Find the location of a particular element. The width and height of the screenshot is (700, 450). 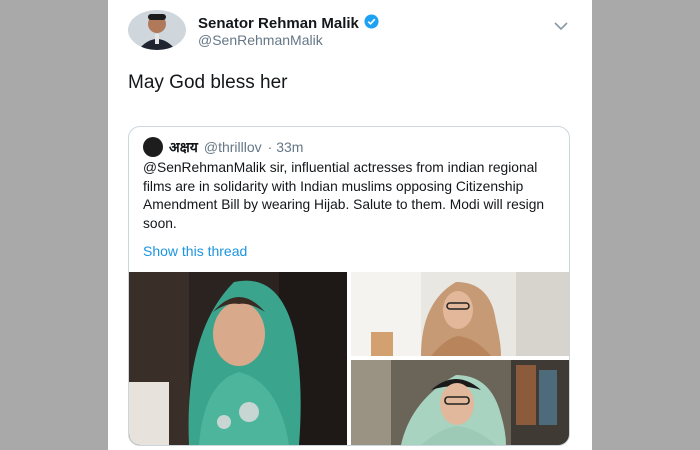

photo-woman-mint-hijab is located at coordinates (460, 402).